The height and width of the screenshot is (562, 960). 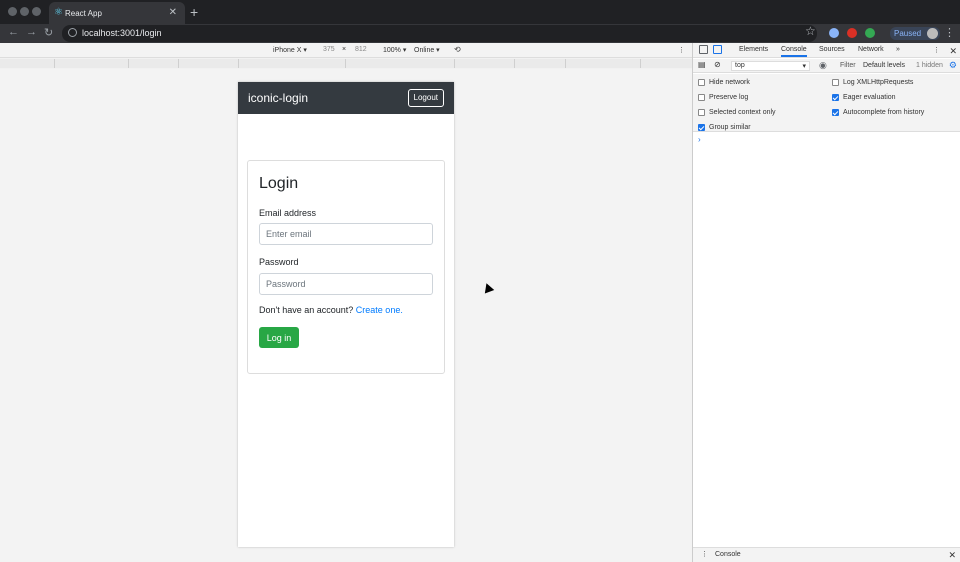 What do you see at coordinates (794, 51) in the screenshot?
I see `tab-console: Console` at bounding box center [794, 51].